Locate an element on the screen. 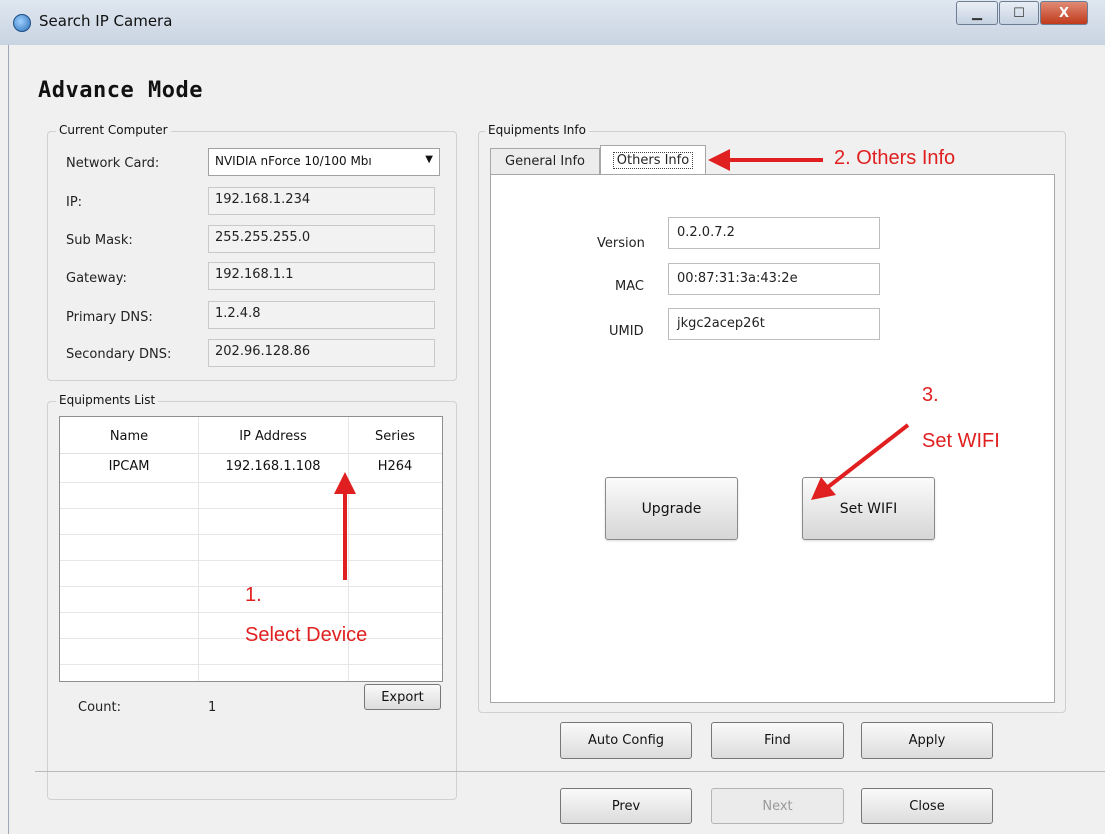 The height and width of the screenshot is (834, 1105). annotation-step-1-text: Select Device is located at coordinates (306, 635).